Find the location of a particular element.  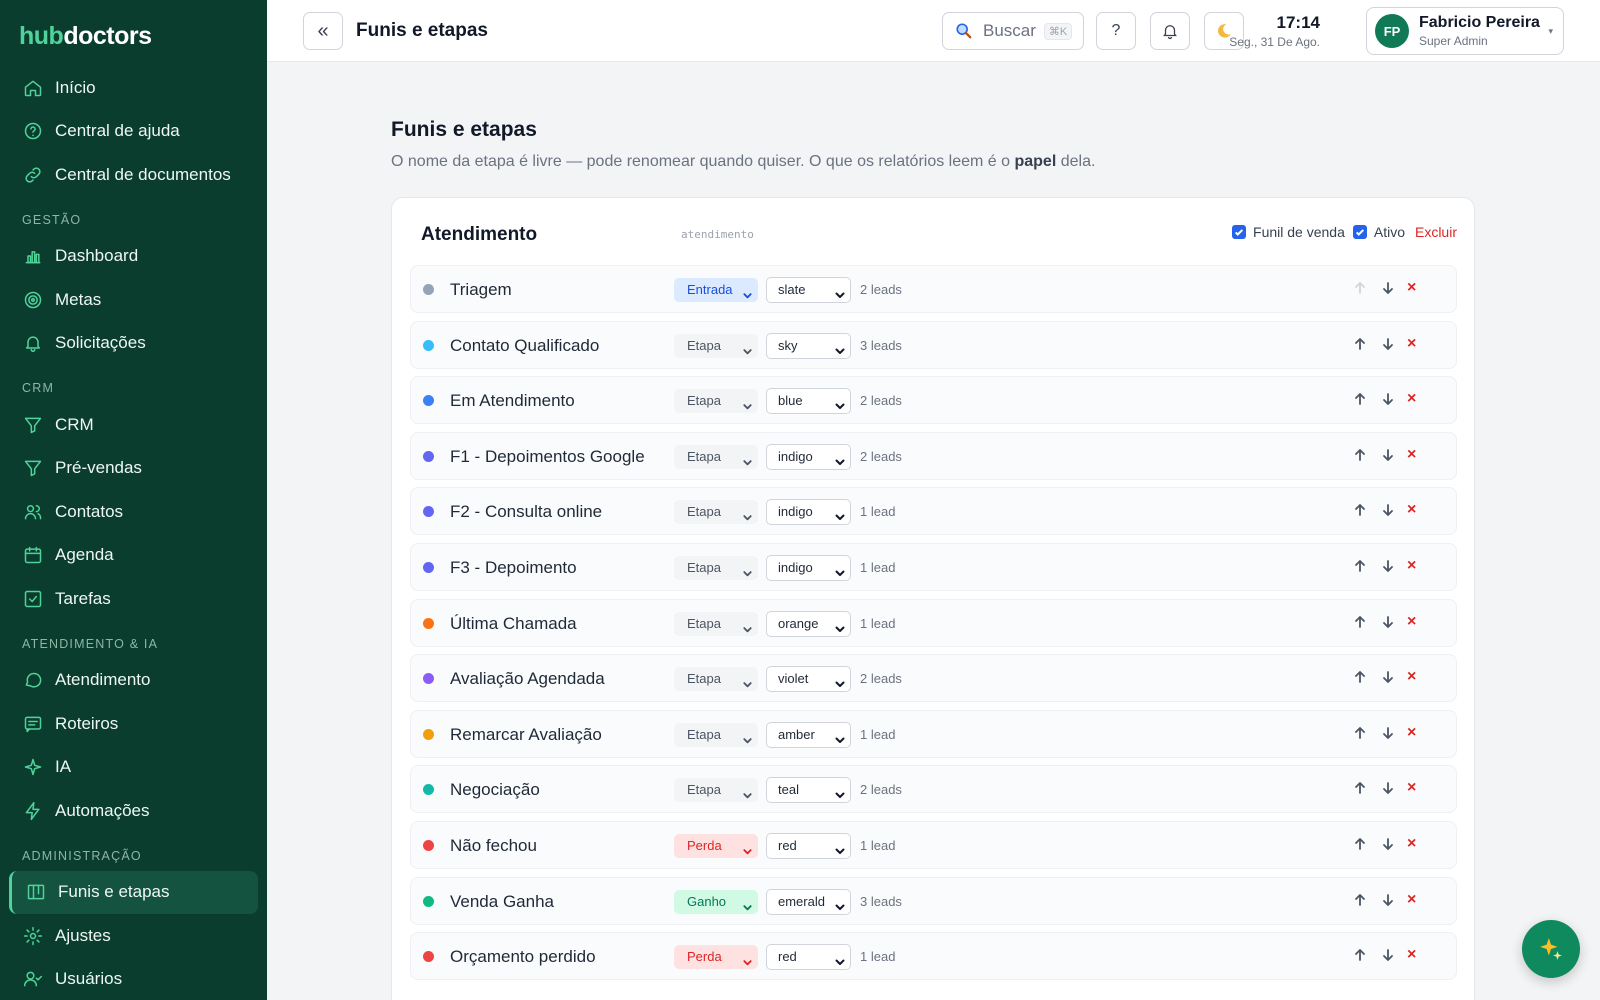

stage-name: F1 - Depoimentos Google is located at coordinates (547, 457).